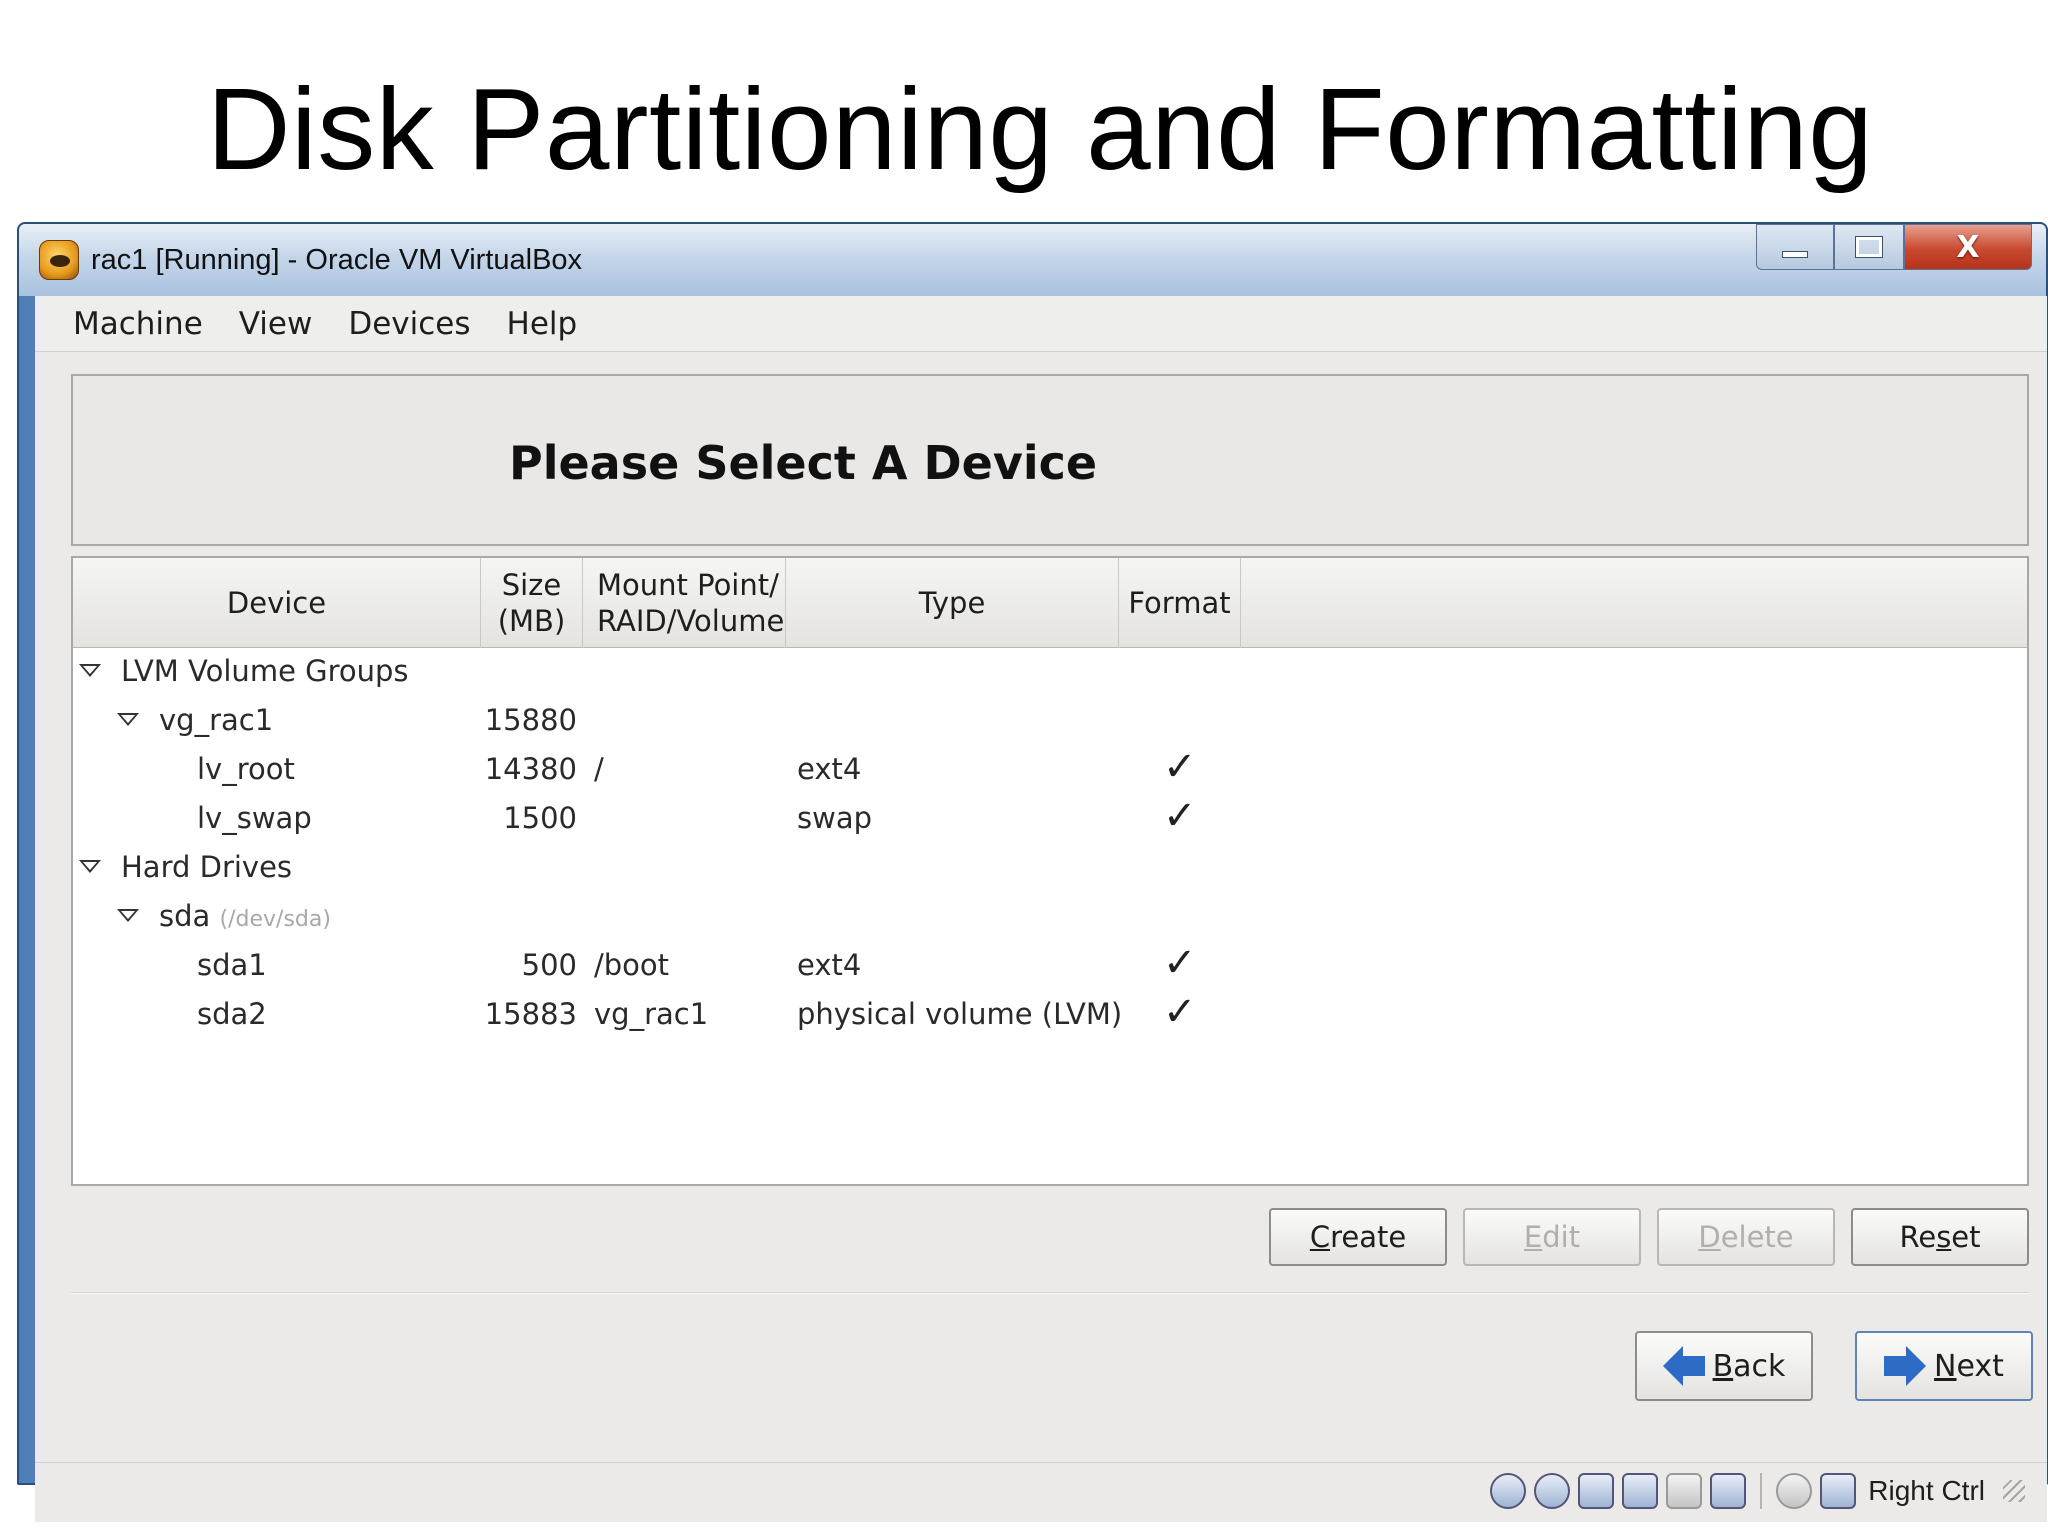  I want to click on create-button: Create, so click(1358, 1237).